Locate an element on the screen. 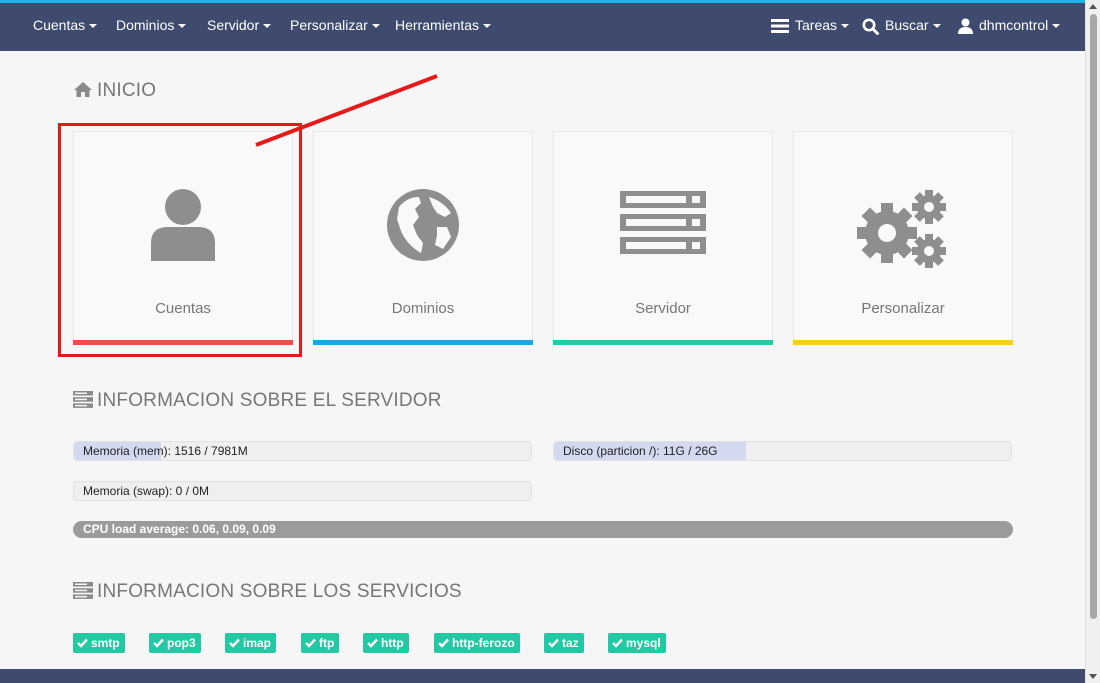 This screenshot has height=683, width=1100. scroll-thumb is located at coordinates (1093, 316).